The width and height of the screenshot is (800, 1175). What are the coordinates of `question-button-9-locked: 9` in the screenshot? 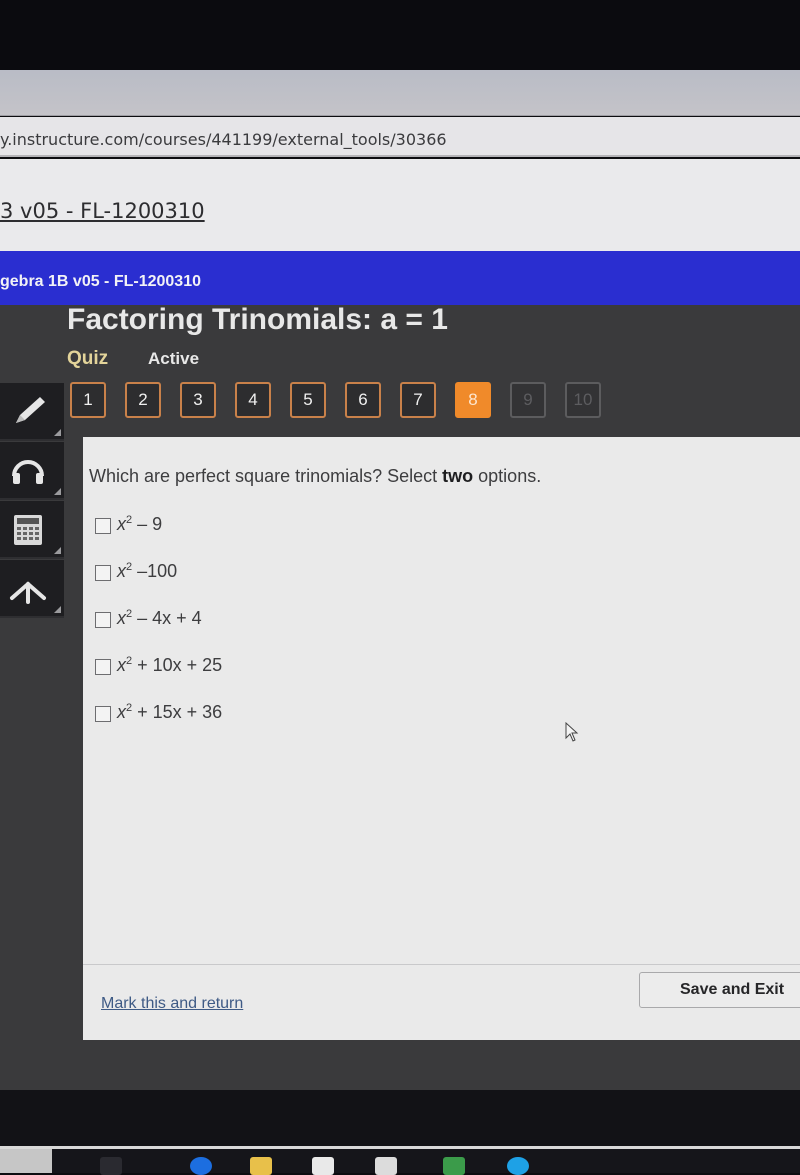 It's located at (528, 400).